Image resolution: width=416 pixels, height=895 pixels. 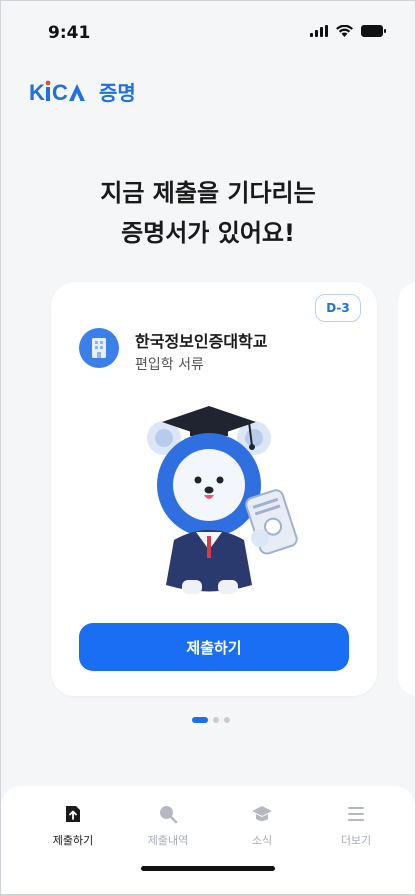 I want to click on nav-item-more: 더보기, so click(x=356, y=826).